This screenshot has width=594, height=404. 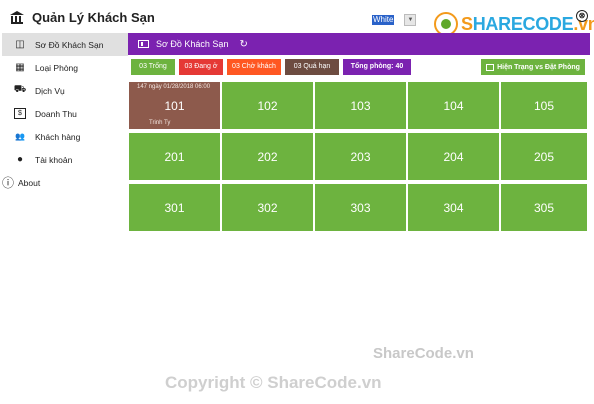 What do you see at coordinates (20, 67) in the screenshot?
I see `building-icon: ▦` at bounding box center [20, 67].